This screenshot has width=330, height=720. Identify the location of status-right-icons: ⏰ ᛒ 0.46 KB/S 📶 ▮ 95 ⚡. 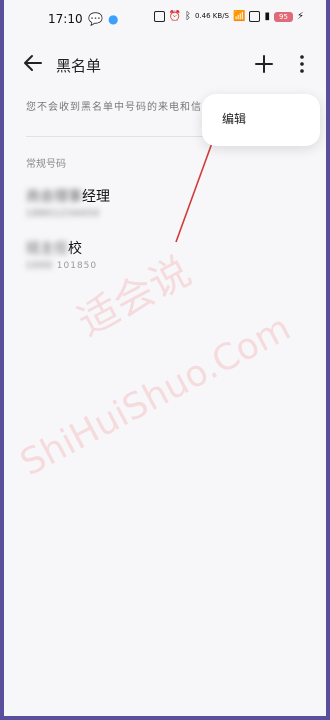
(228, 16).